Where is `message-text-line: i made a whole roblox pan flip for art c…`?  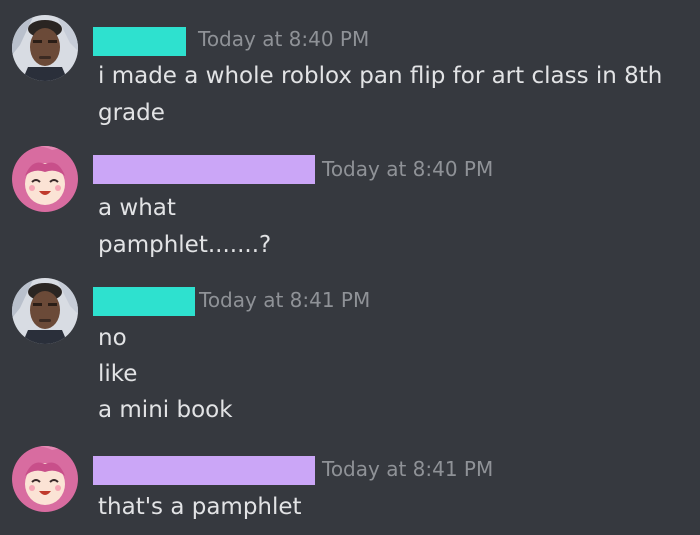
message-text-line: i made a whole roblox pan flip for art c… is located at coordinates (380, 76).